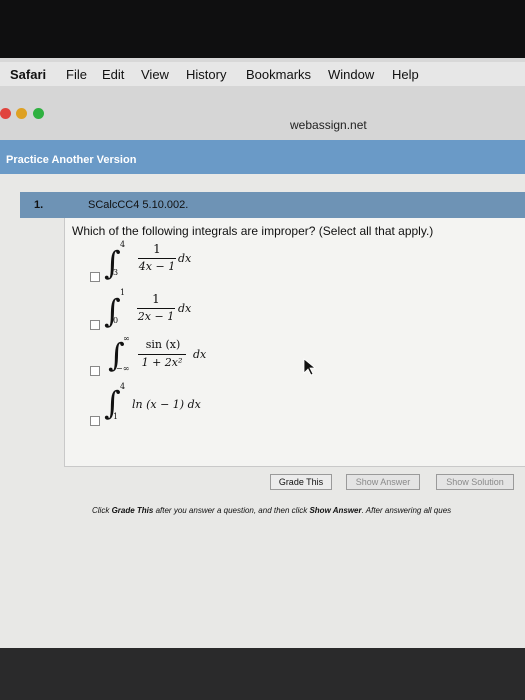  What do you see at coordinates (406, 510) in the screenshot?
I see `footnote-part-3: . After answering all ques` at bounding box center [406, 510].